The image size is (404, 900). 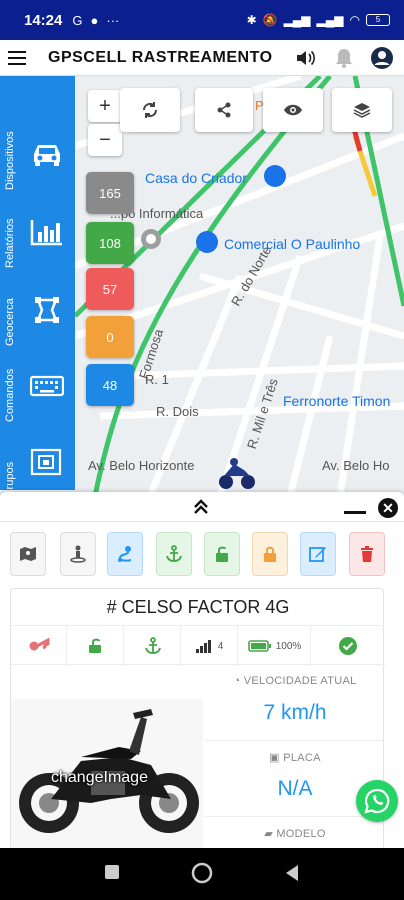 I want to click on visibility-button, so click(x=293, y=110).